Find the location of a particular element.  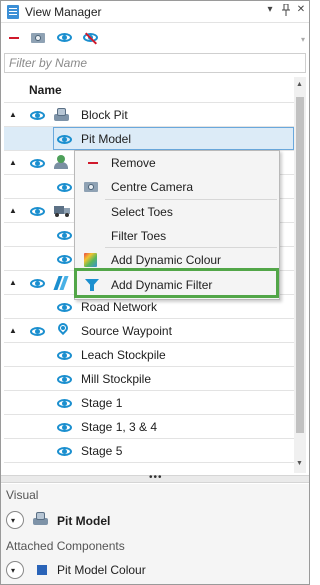

panel-splitter: ••• is located at coordinates (155, 477).